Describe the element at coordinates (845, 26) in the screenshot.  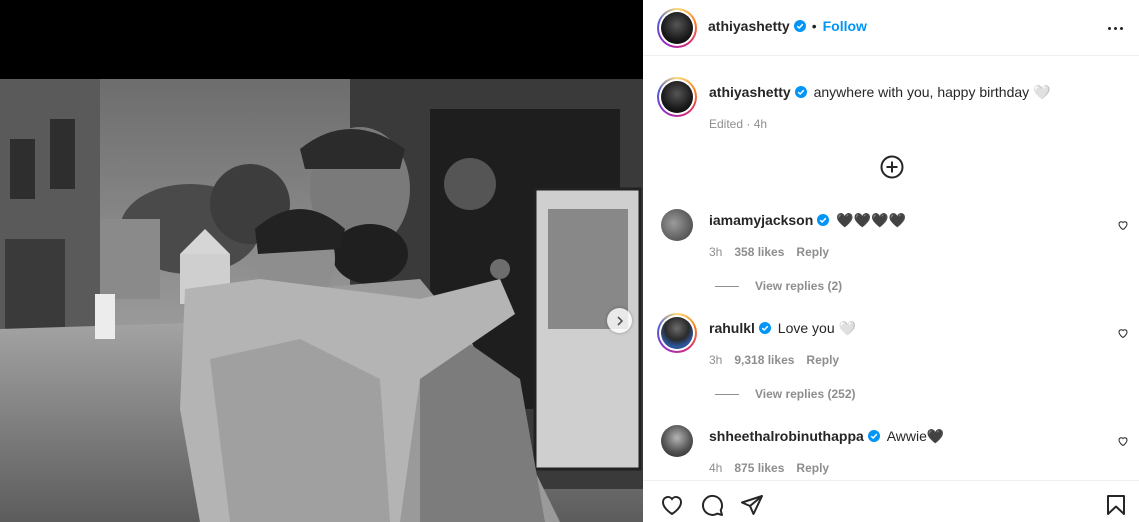
I see `follow-button: Follow` at that location.